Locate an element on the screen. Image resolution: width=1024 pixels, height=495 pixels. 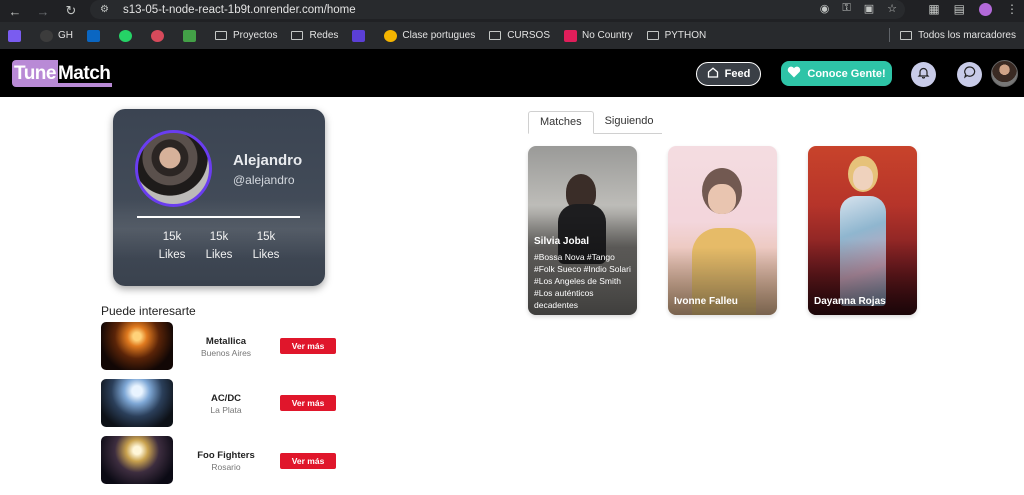
heart-icon is located at coordinates (794, 73).